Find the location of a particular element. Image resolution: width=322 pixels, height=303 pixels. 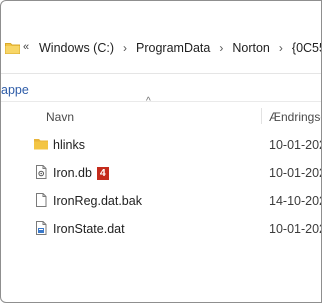

column-header-row: ^ Navn Ændringsda is located at coordinates (161, 113).